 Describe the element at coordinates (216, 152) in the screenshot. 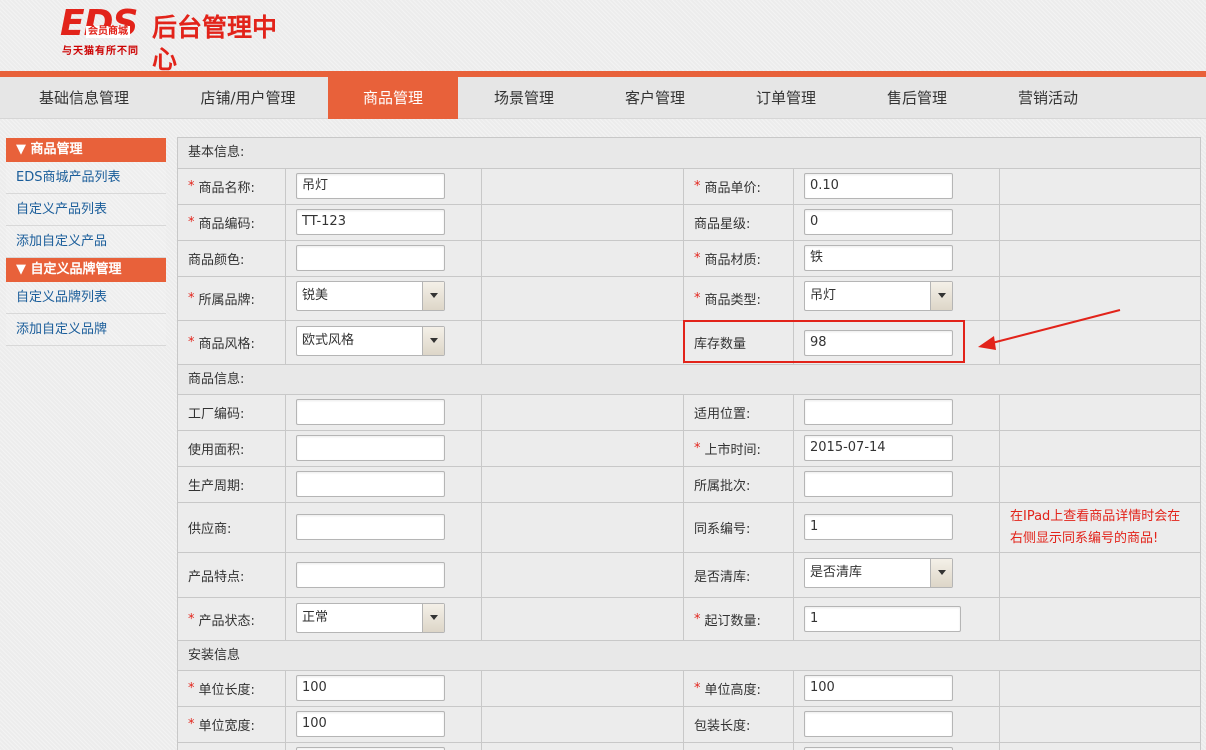

I see `section-title: 基本信息:` at that location.